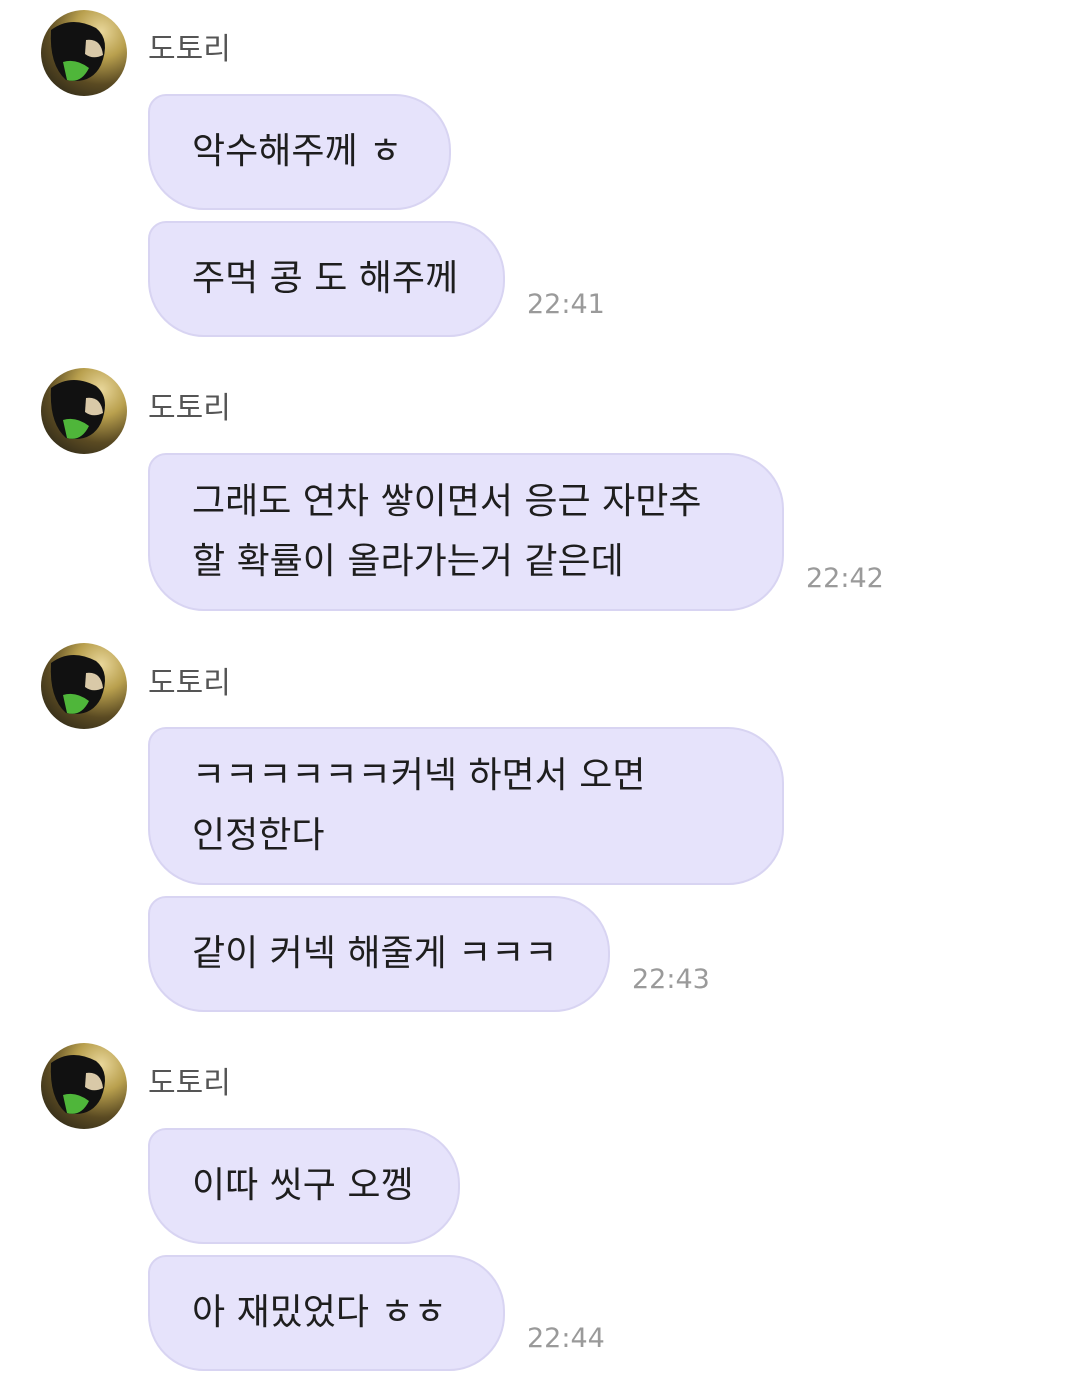  I want to click on message-text: 악수해주께 ㅎ, so click(297, 151).